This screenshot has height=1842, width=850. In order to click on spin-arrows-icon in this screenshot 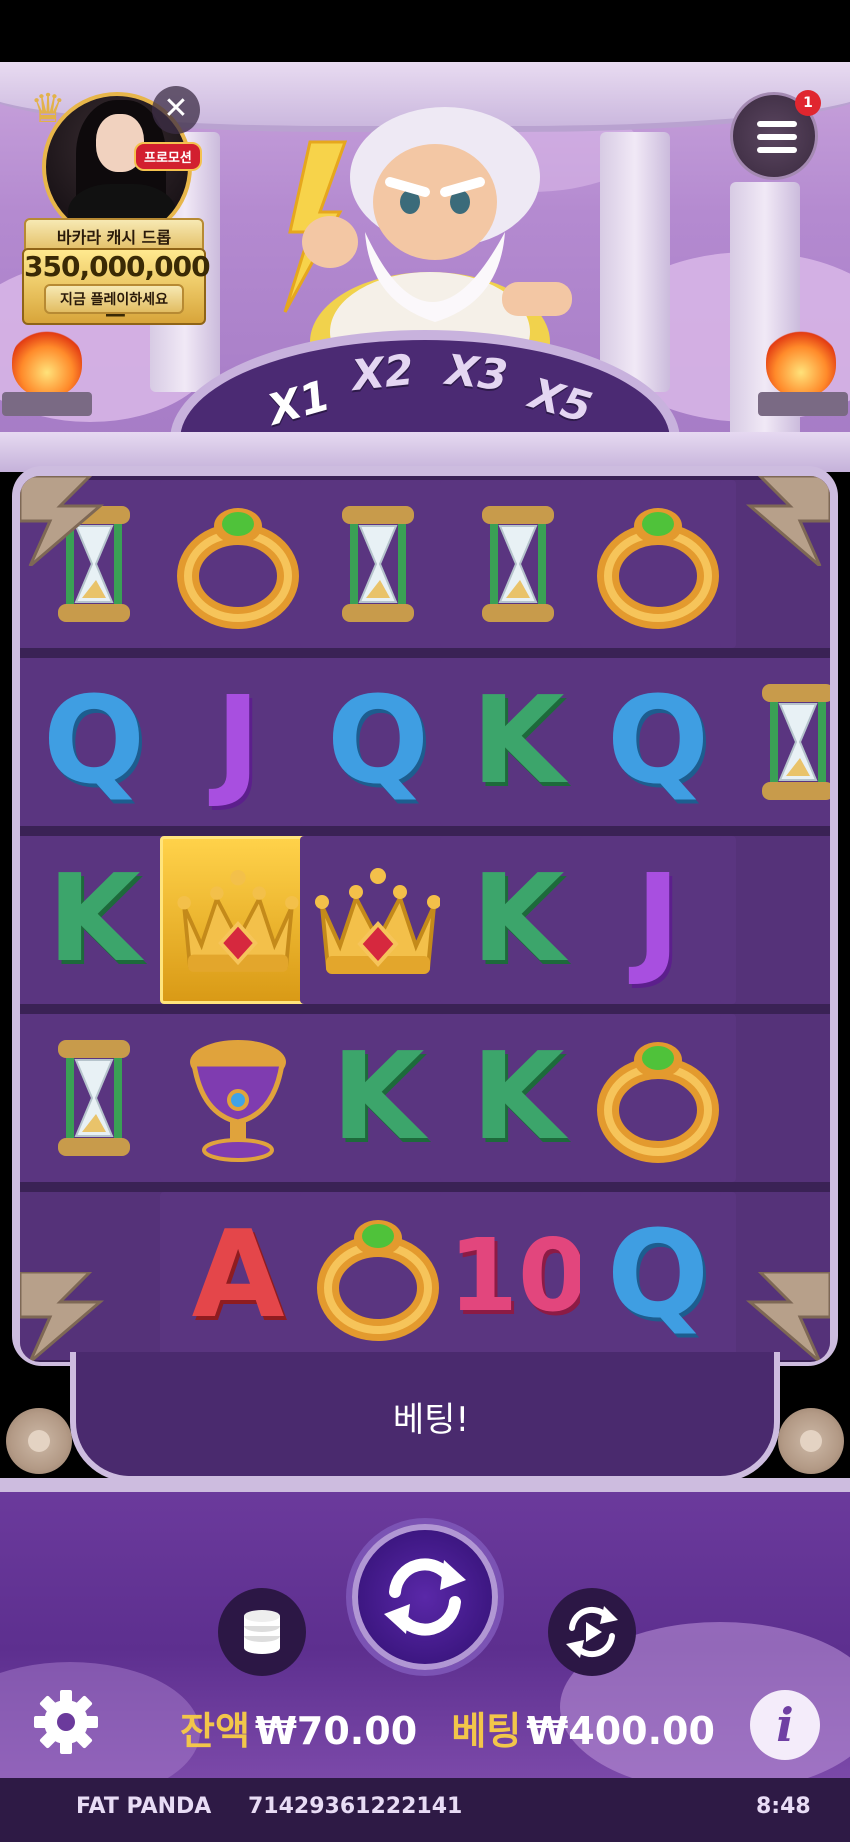, I will do `click(425, 1597)`.